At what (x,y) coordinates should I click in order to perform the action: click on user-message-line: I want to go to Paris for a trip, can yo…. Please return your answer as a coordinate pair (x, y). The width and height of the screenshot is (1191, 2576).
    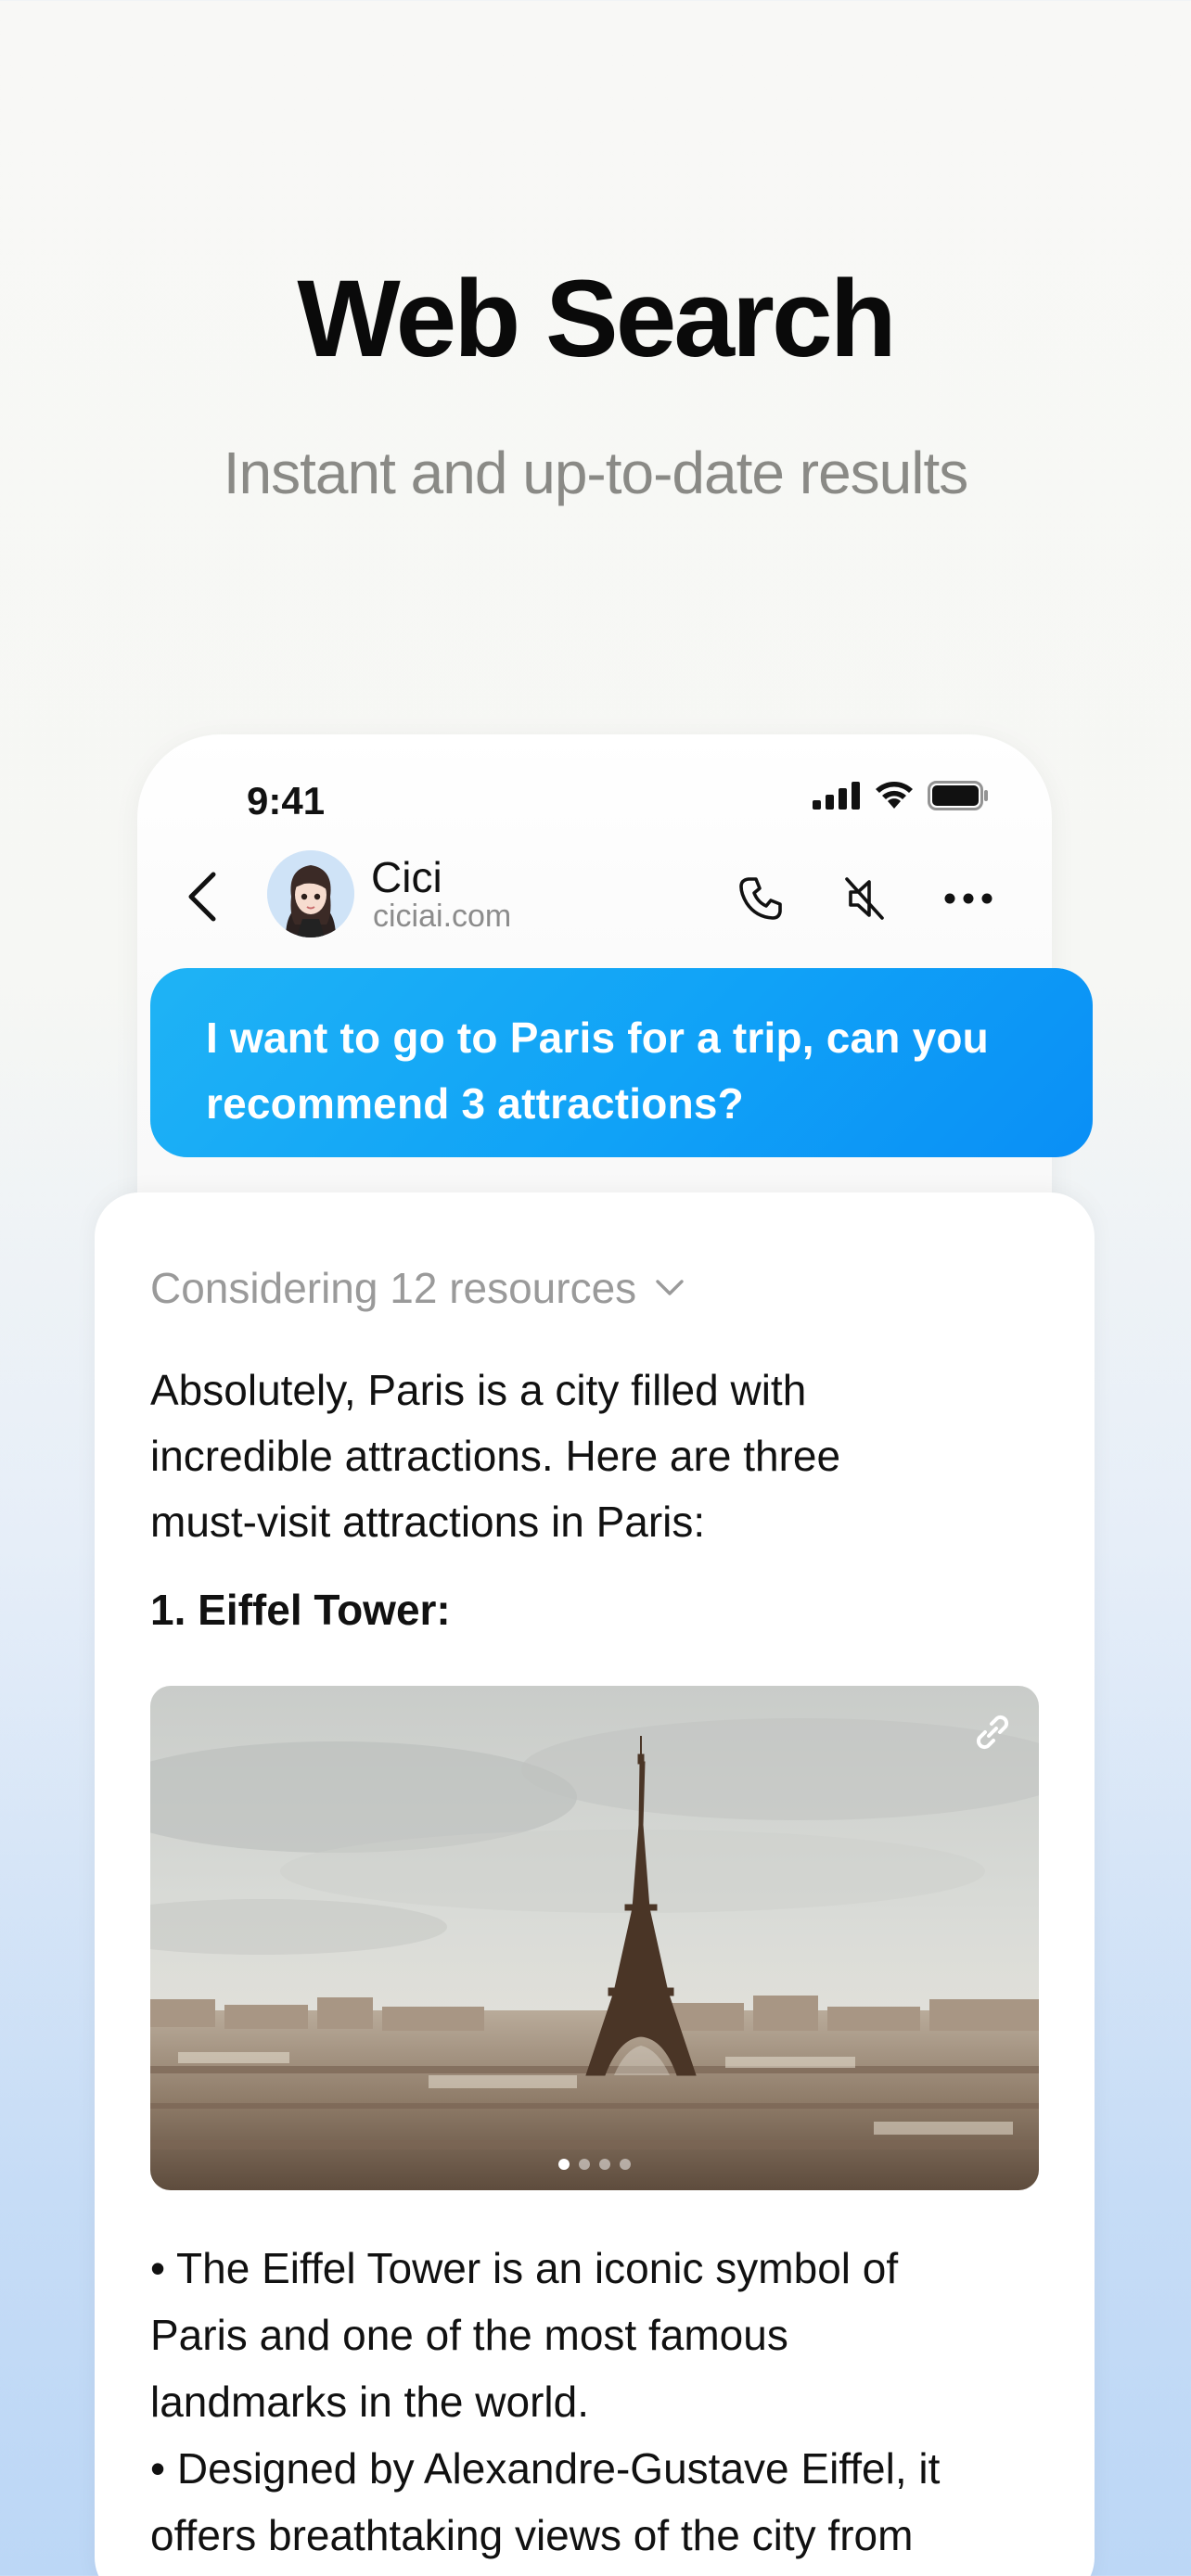
    Looking at the image, I should click on (597, 1038).